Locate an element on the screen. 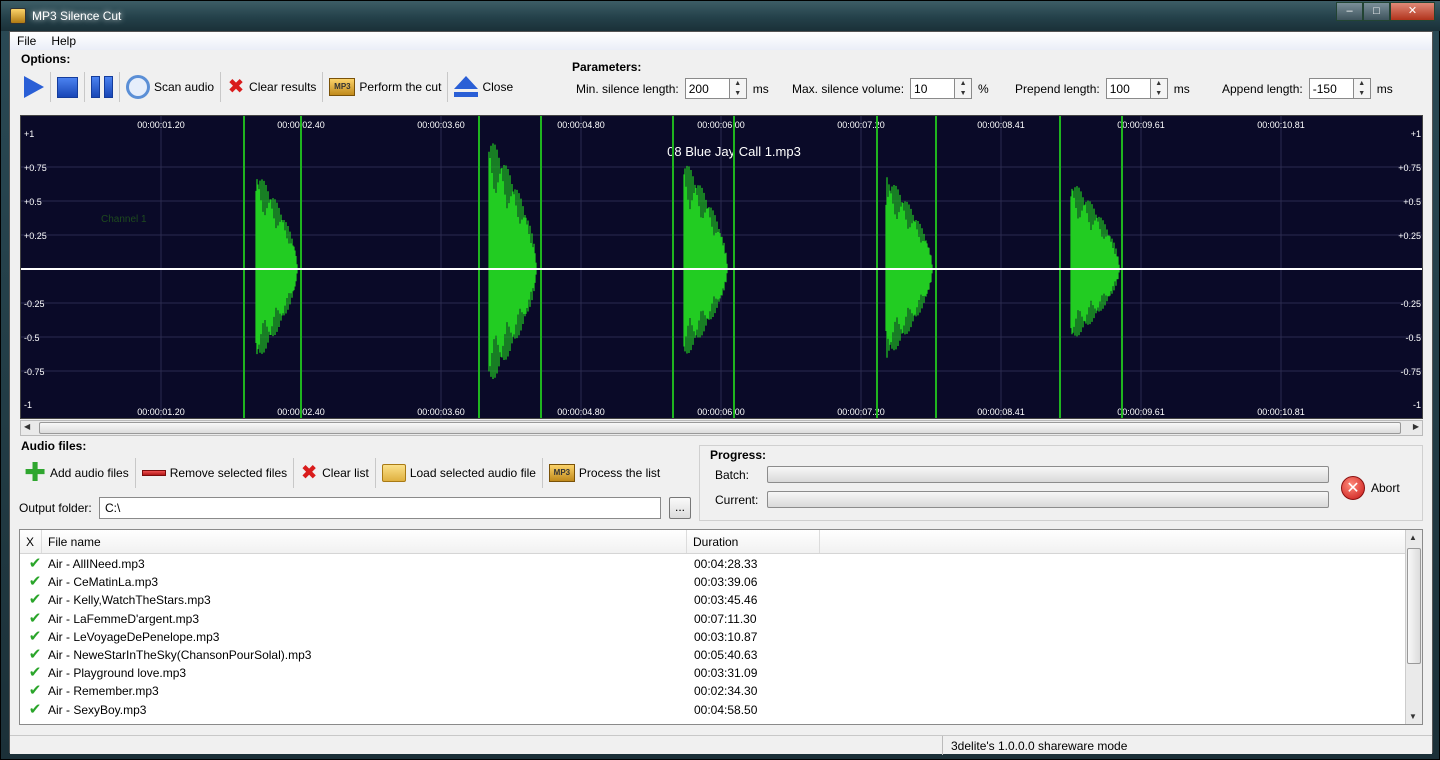 The height and width of the screenshot is (760, 1440). duration-cell: 00:03:31.09 is located at coordinates (726, 673).